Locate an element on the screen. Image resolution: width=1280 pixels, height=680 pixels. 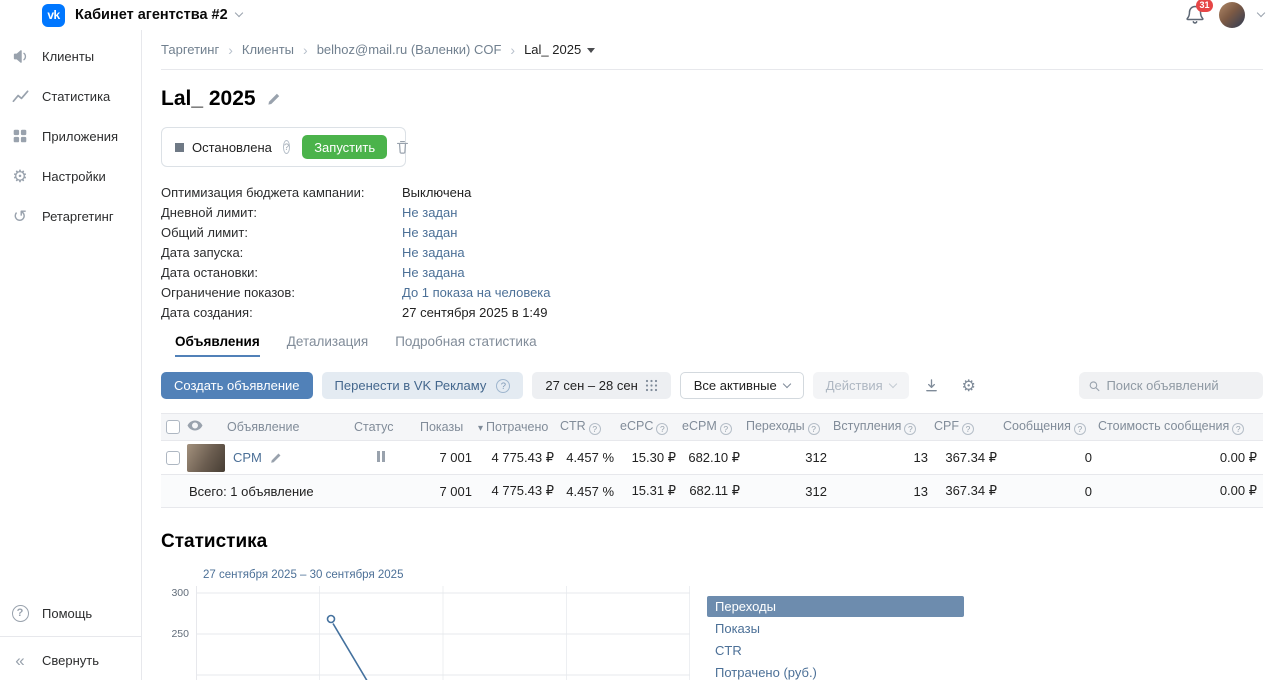
col-header-message-cost: Стоимость сообщения? is located at coordinates (1180, 427).